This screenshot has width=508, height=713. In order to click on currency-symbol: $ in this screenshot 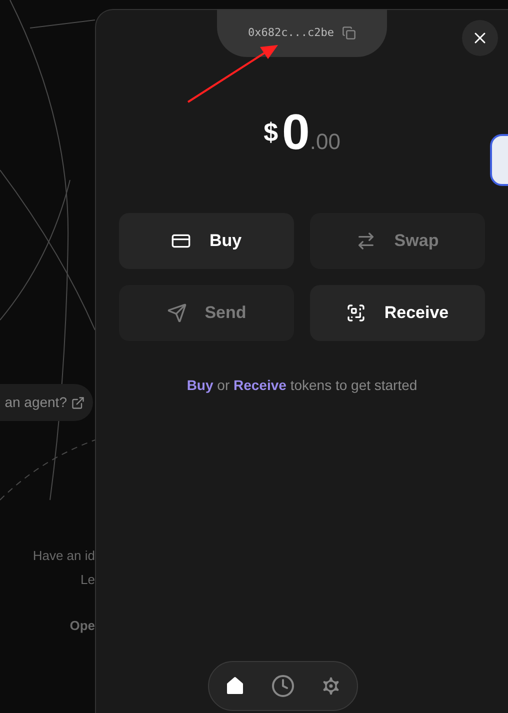, I will do `click(271, 132)`.